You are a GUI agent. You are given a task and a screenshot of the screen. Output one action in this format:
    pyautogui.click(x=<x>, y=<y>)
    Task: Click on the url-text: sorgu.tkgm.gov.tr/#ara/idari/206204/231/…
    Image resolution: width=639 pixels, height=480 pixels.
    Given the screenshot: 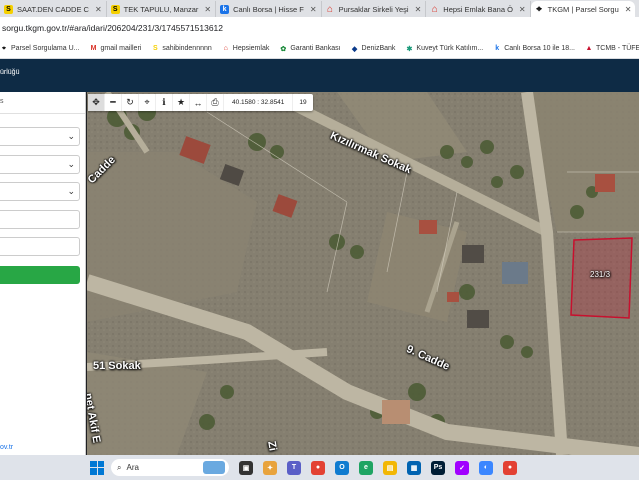 What is the action you would take?
    pyautogui.click(x=112, y=28)
    